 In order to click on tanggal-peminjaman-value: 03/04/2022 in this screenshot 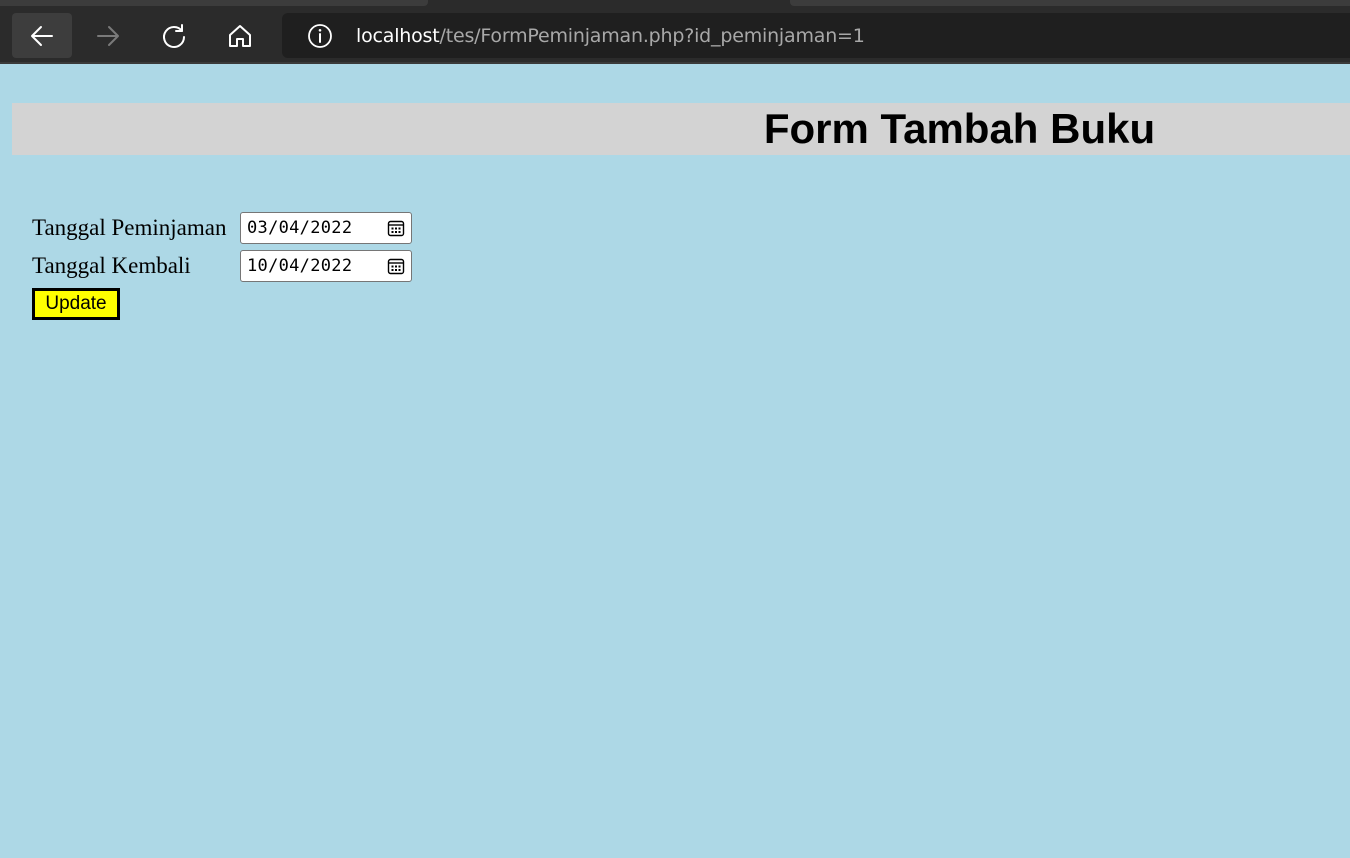, I will do `click(300, 228)`.